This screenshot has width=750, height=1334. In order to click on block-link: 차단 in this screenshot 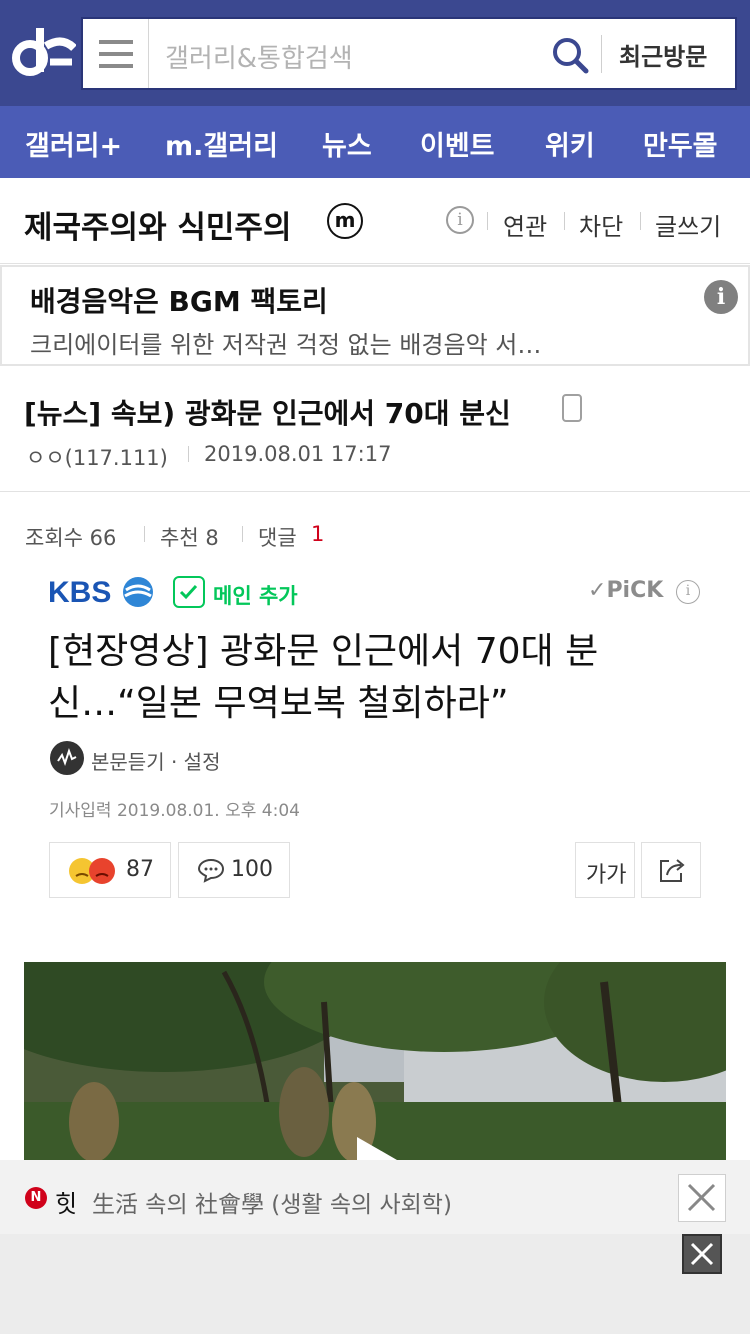, I will do `click(601, 224)`.